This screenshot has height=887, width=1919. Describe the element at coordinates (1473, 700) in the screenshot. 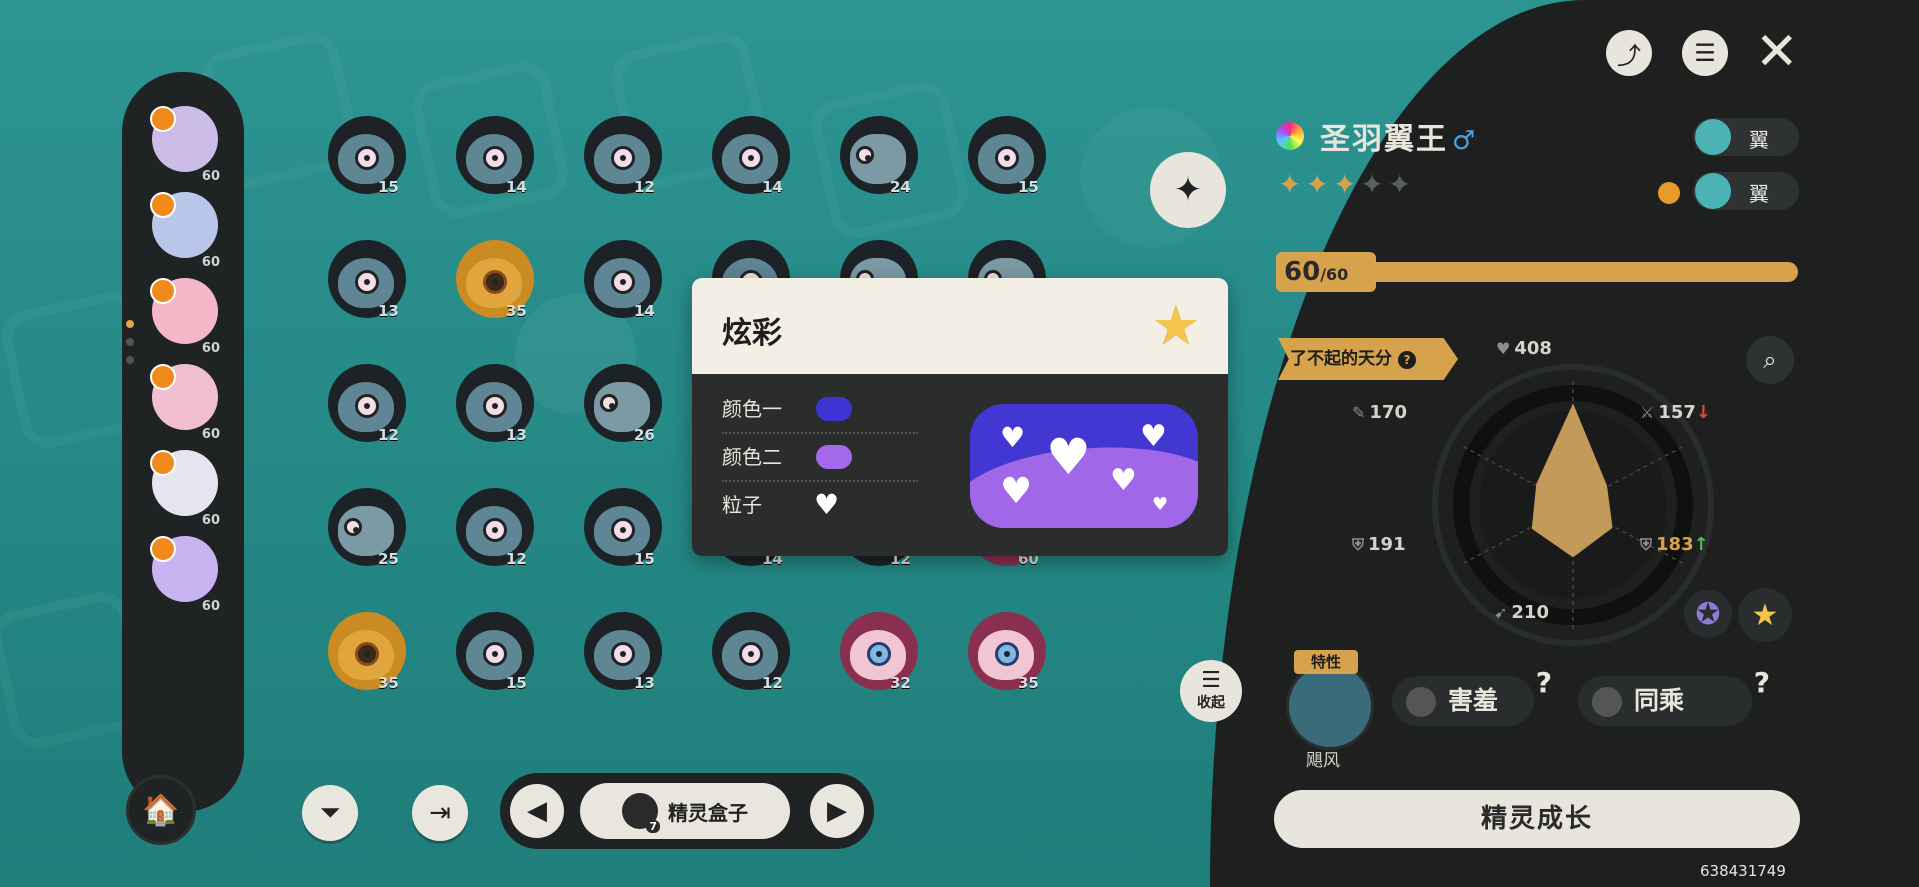

I see `skill-label: 害羞` at that location.